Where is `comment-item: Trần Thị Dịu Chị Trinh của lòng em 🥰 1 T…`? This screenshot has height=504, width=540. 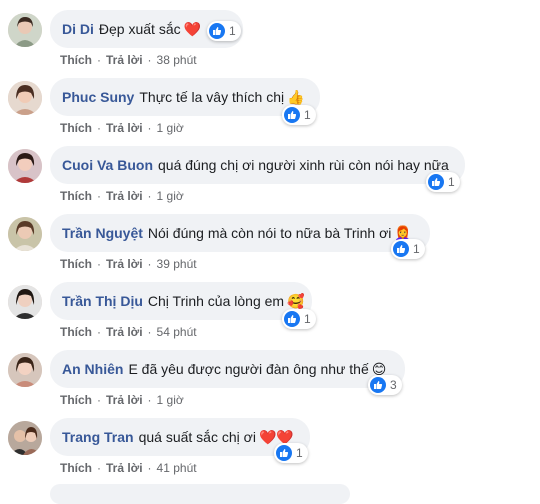 comment-item: Trần Thị Dịu Chị Trinh của lòng em 🥰 1 T… is located at coordinates (270, 316).